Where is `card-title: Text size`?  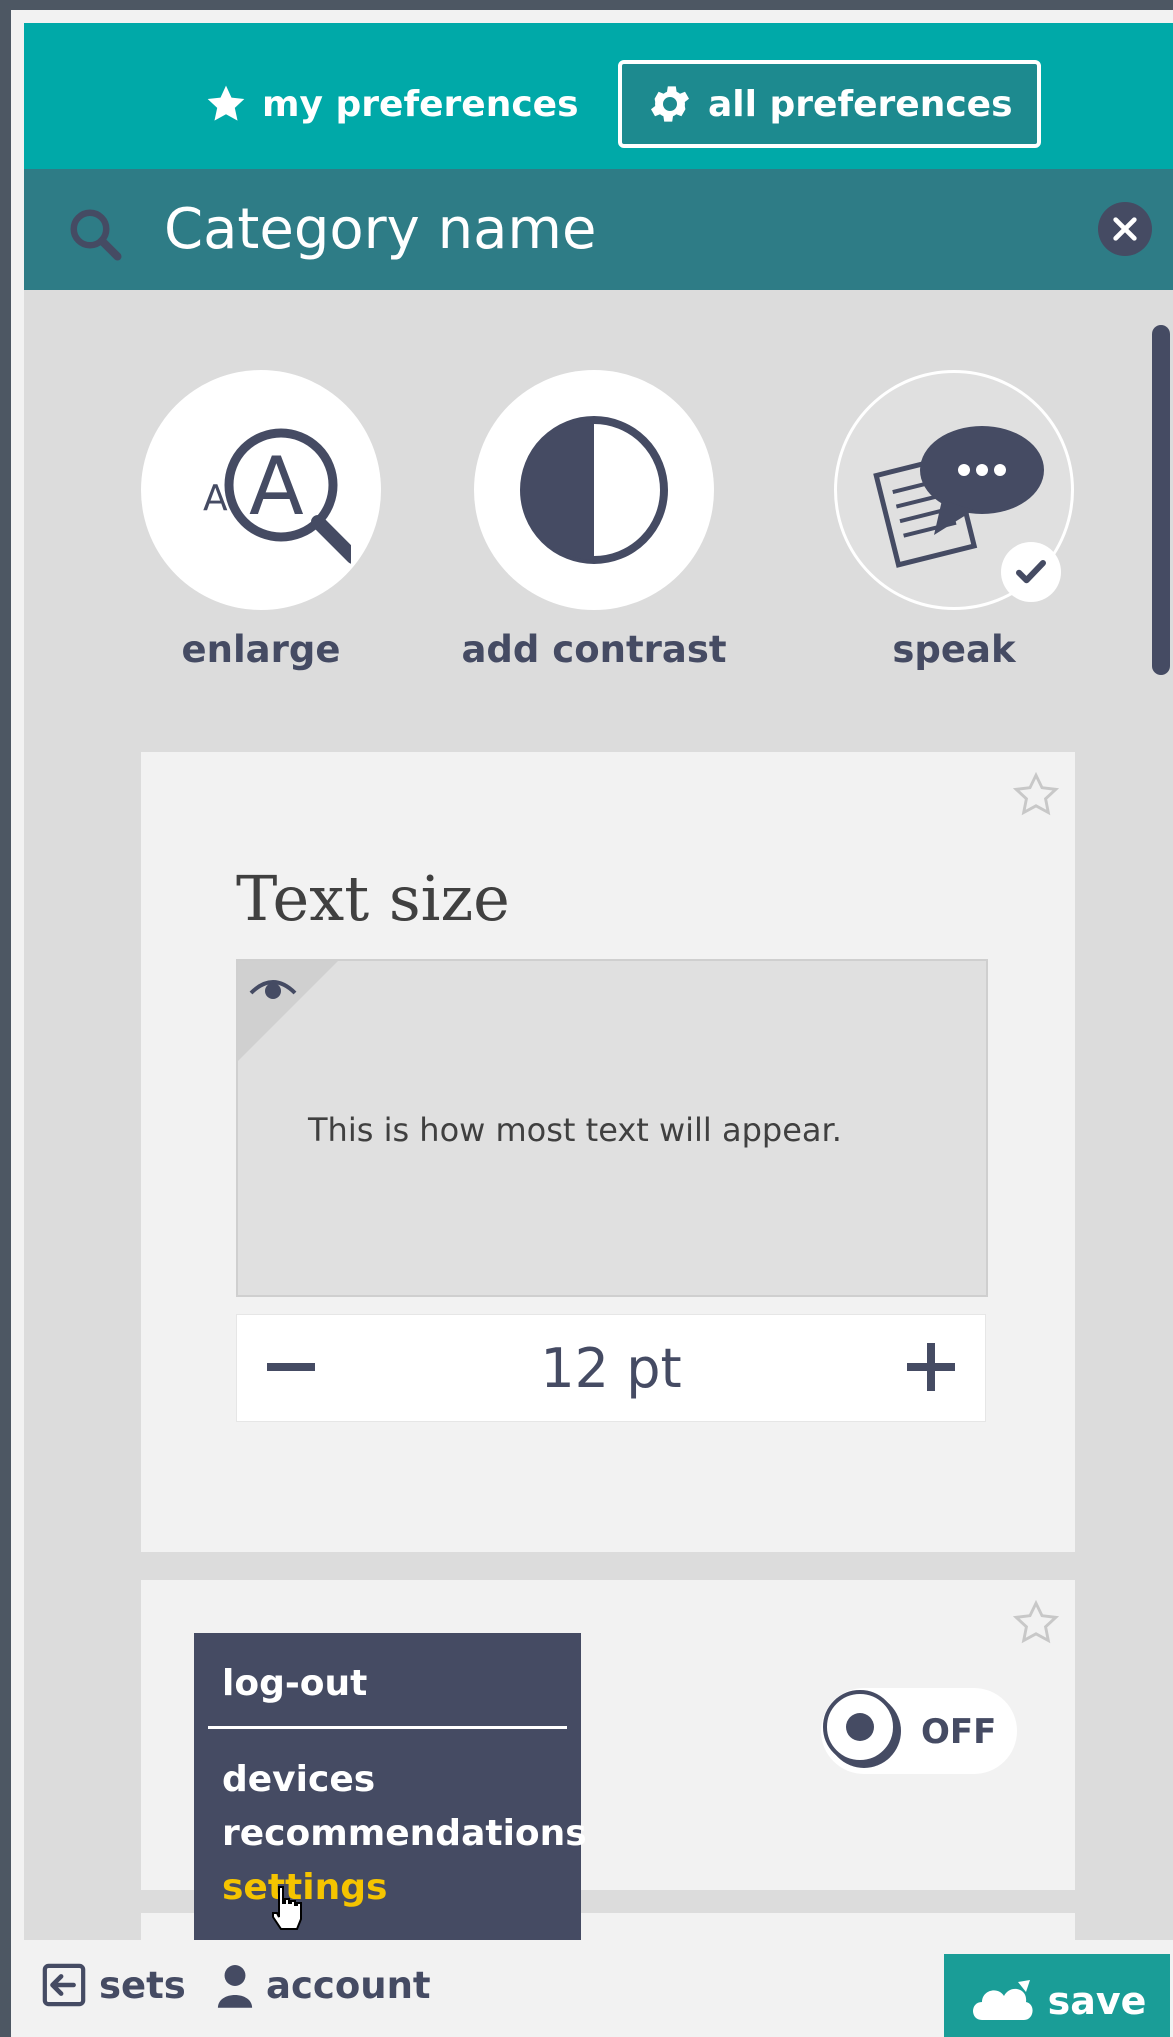
card-title: Text size is located at coordinates (373, 898).